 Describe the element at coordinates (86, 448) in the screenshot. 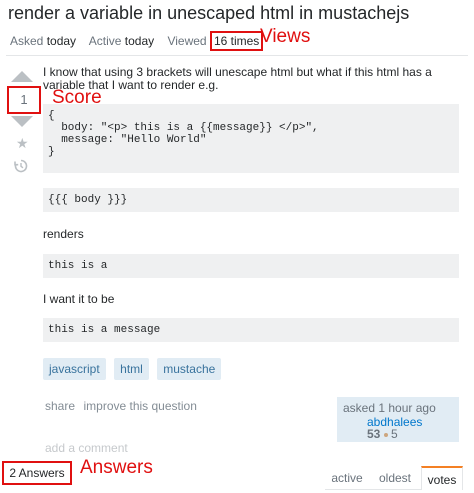

I see `add-comment-link: add a comment` at that location.